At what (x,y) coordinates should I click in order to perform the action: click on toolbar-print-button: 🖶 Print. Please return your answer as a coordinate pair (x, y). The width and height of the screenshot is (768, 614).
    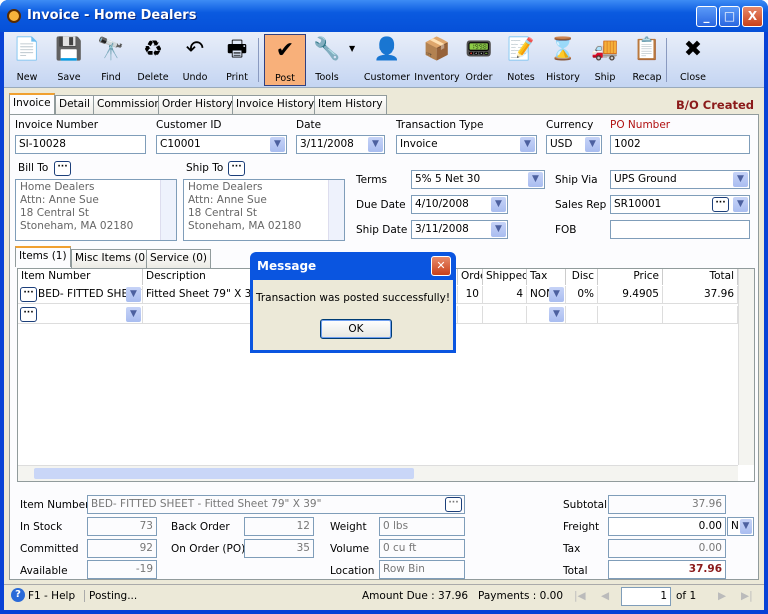
    Looking at the image, I should click on (237, 60).